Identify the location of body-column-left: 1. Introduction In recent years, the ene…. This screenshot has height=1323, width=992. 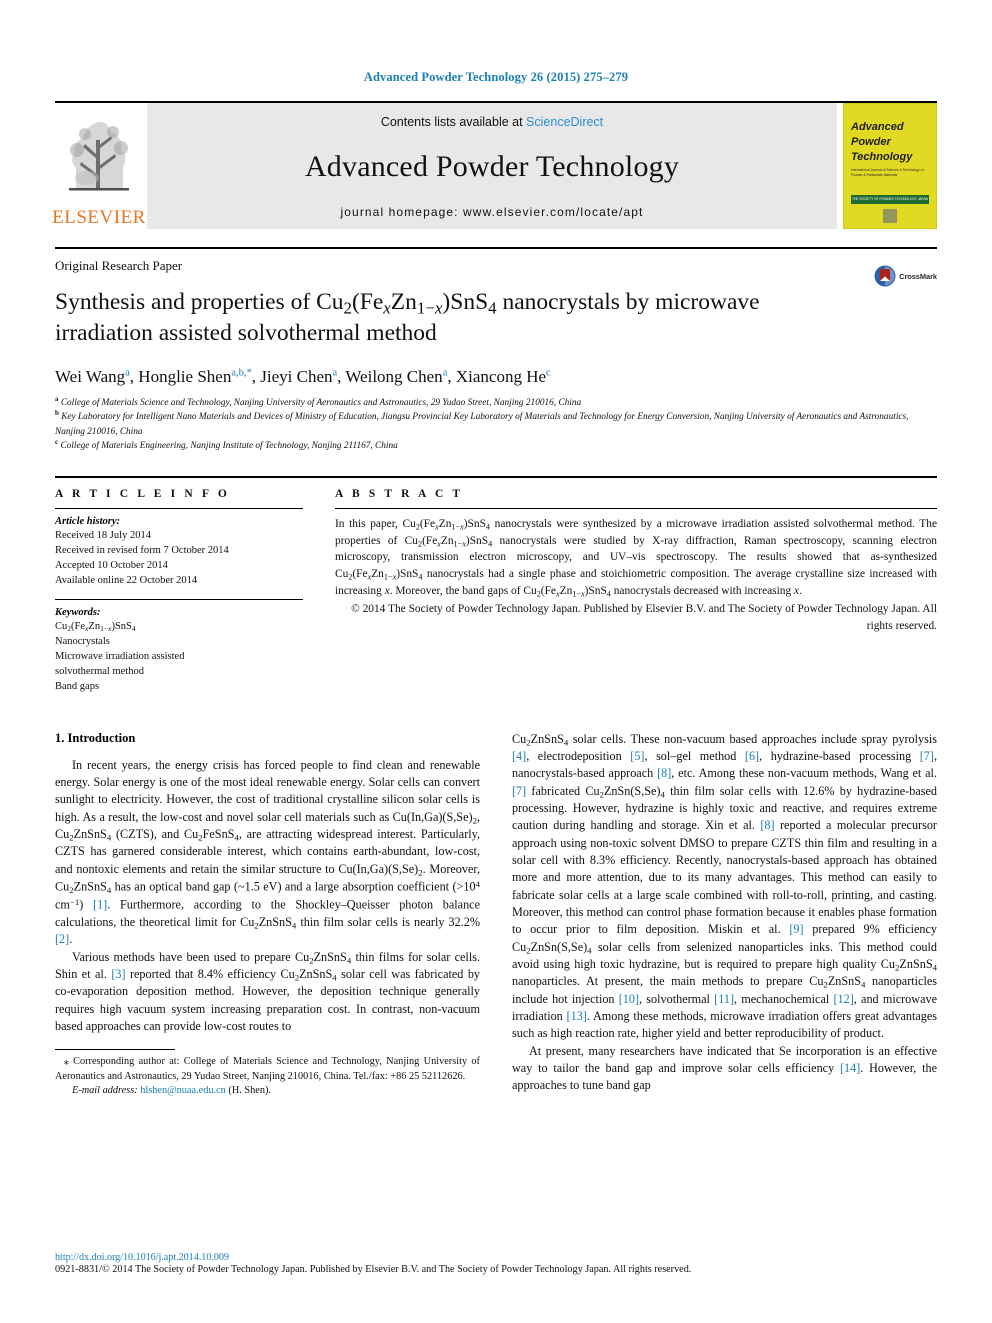
(267, 915).